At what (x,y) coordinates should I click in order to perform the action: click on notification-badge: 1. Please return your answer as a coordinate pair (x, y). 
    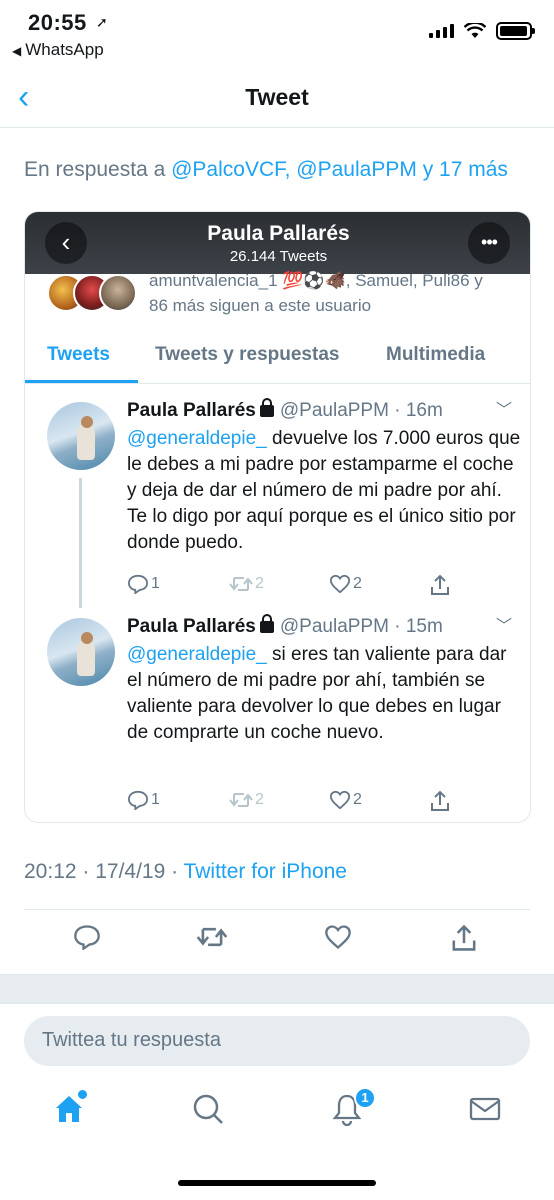
    Looking at the image, I should click on (365, 1098).